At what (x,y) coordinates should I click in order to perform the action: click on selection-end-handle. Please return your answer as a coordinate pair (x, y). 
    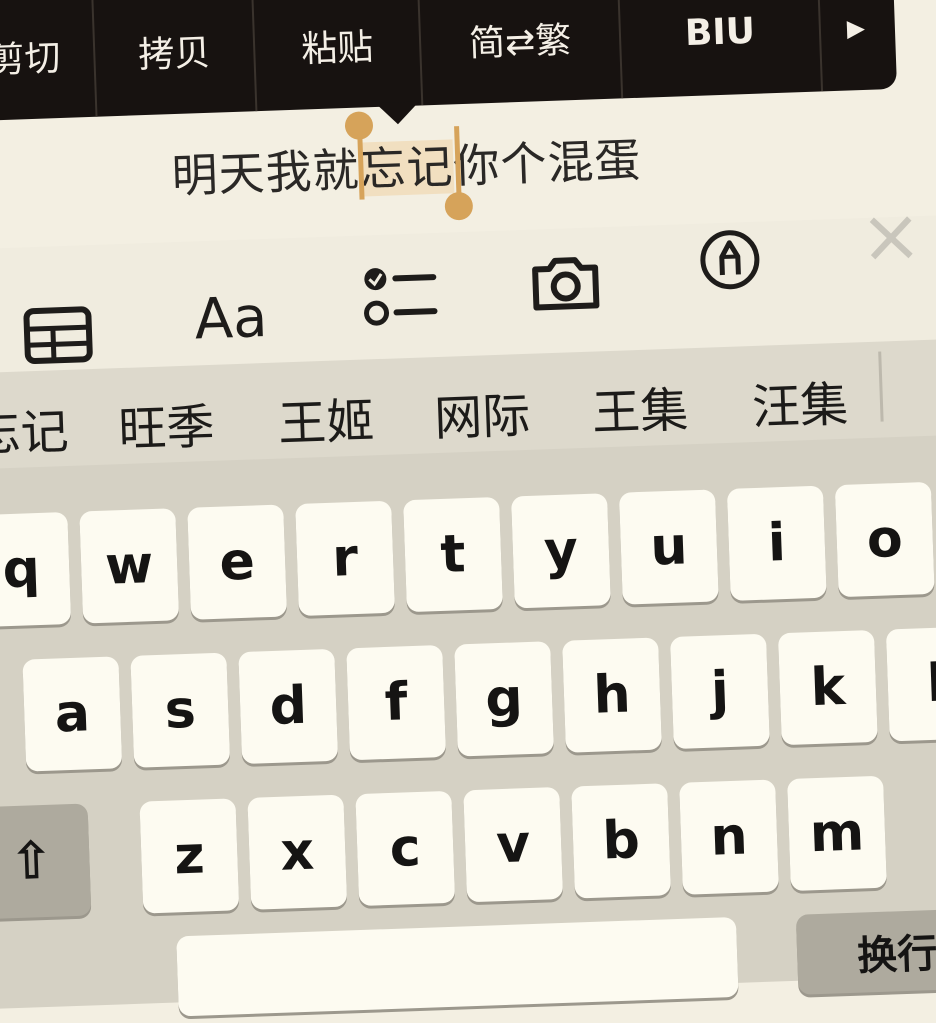
    Looking at the image, I should click on (459, 206).